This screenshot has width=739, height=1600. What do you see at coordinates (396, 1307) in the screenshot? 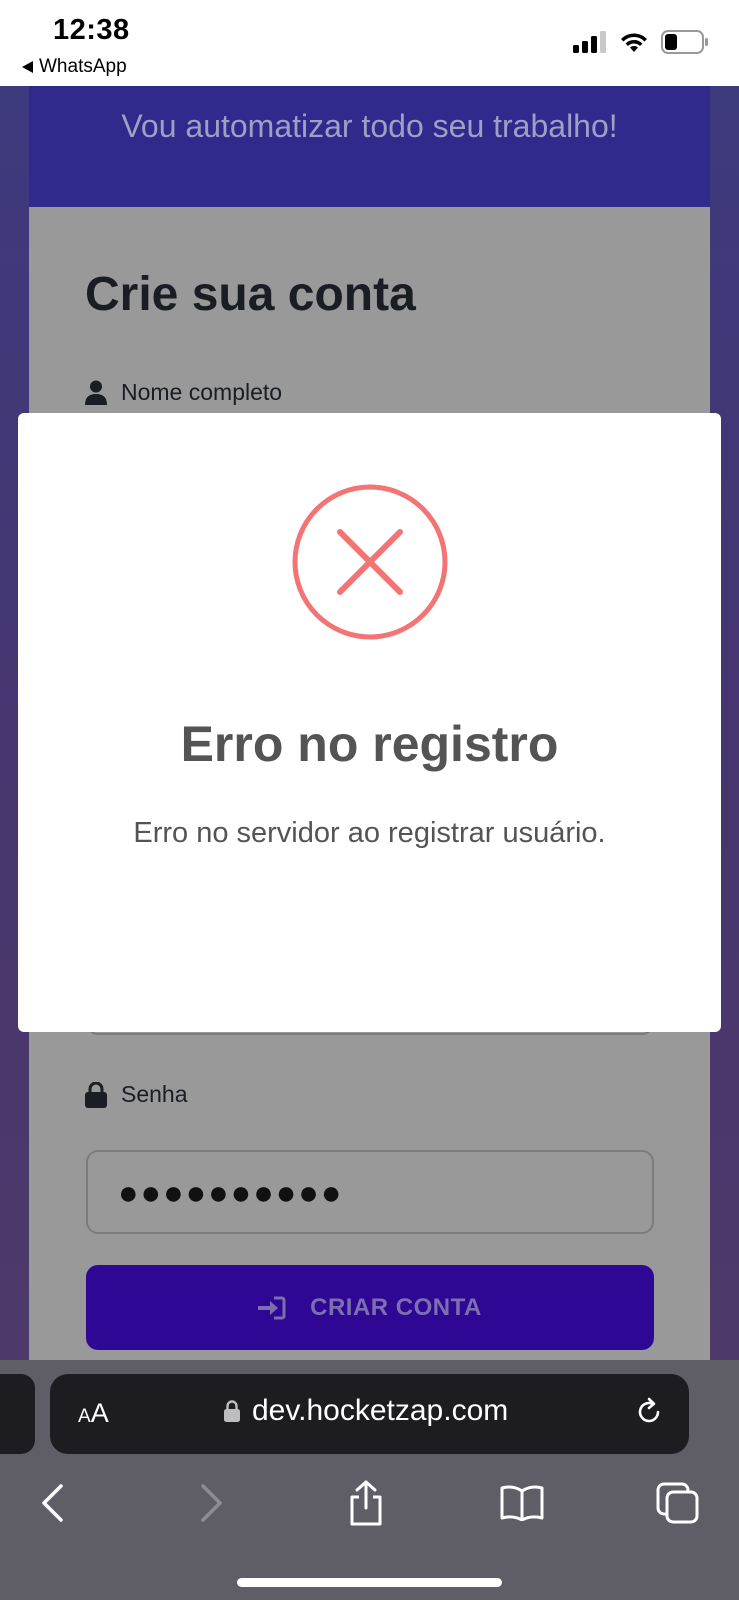
I see `create-account-label: CRIAR CONTA` at bounding box center [396, 1307].